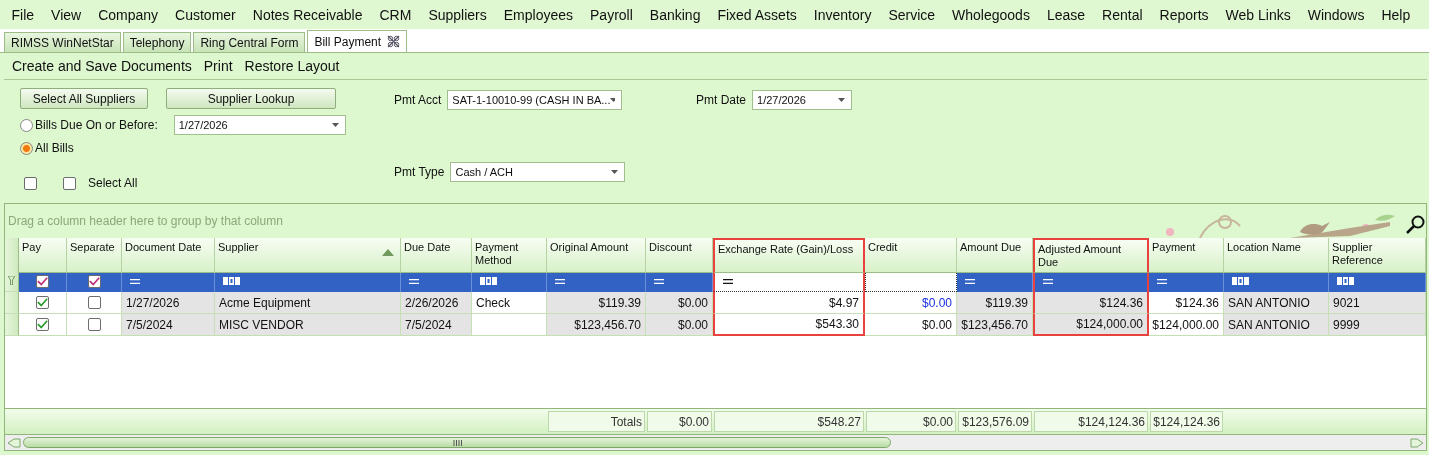 The image size is (1429, 455). I want to click on menu-item: Suppliers, so click(457, 14).